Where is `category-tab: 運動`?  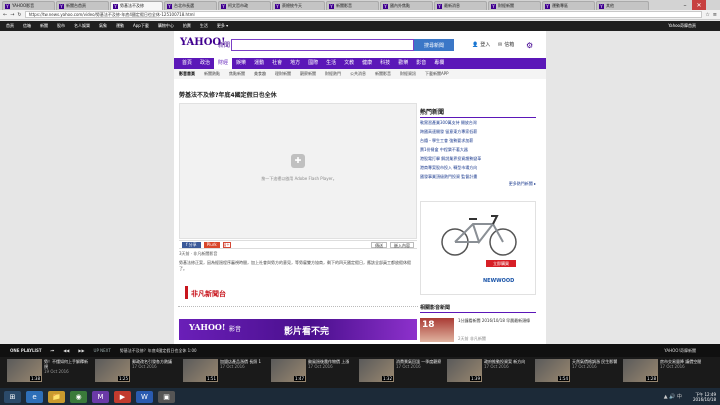
category-tab: 運動 is located at coordinates (259, 63).